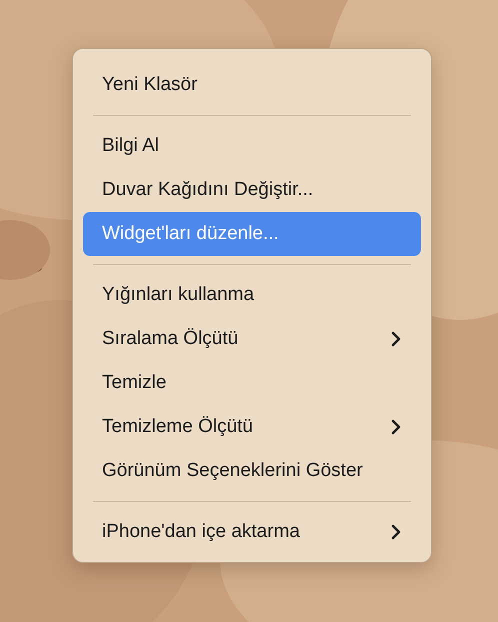 Image resolution: width=498 pixels, height=622 pixels. I want to click on menu-item: Temizleme Ölçütü, so click(252, 427).